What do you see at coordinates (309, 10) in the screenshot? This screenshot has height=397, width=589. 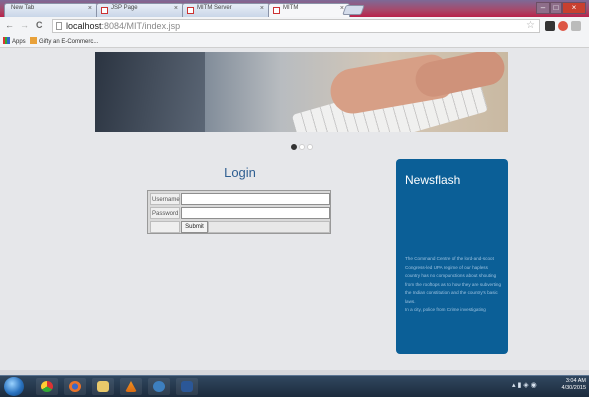 I see `tab-mitm: MITM ×` at bounding box center [309, 10].